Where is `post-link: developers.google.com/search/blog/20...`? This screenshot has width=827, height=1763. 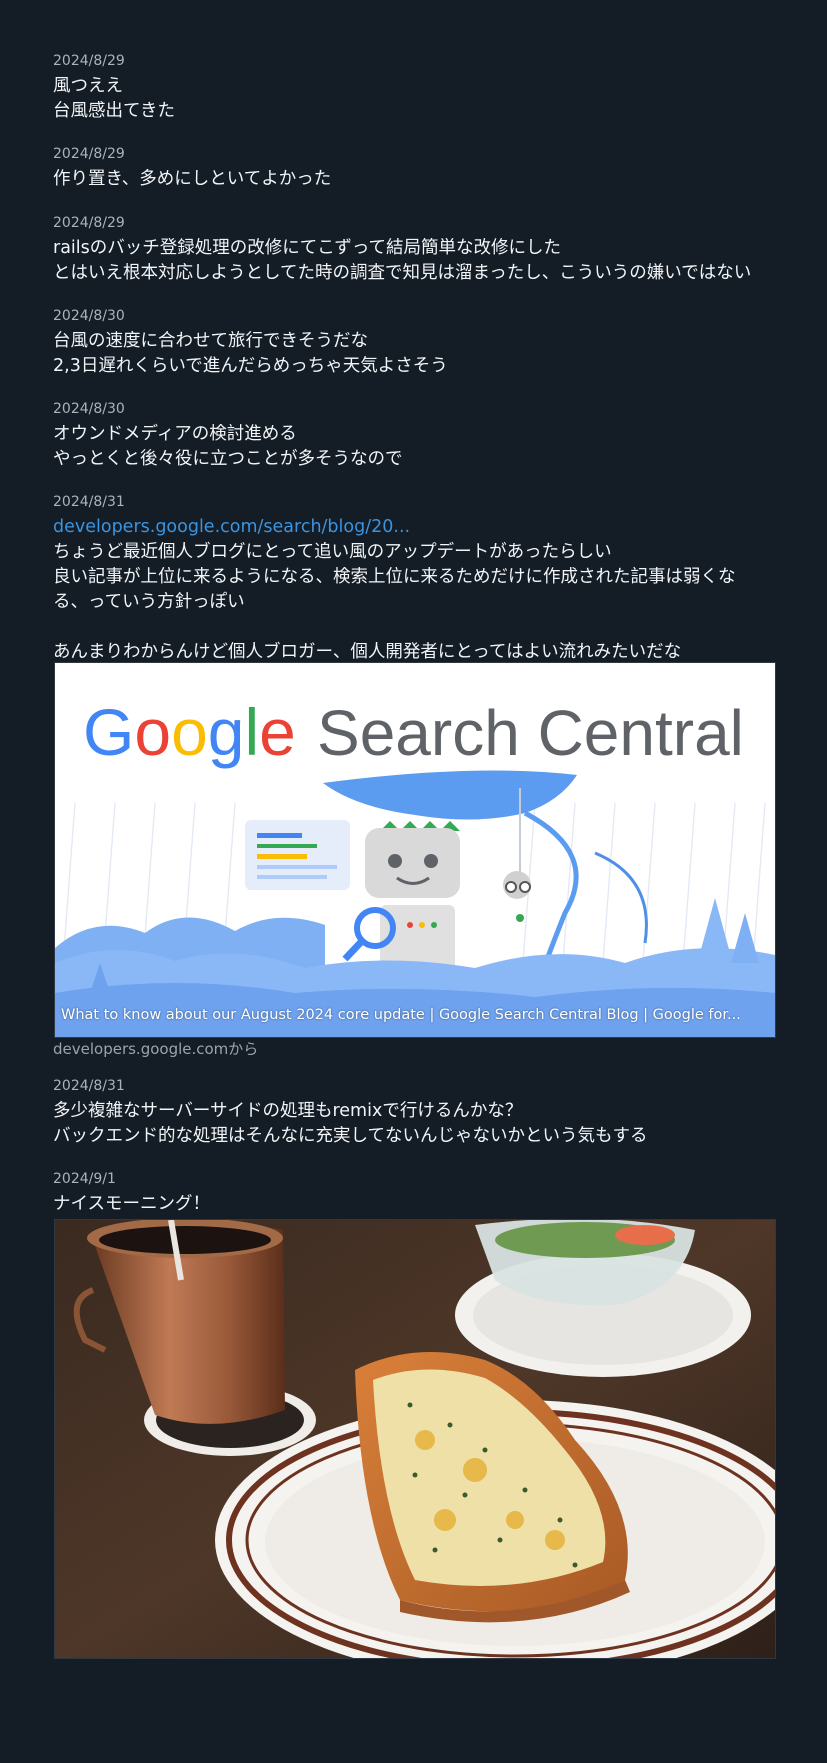 post-link: developers.google.com/search/blog/20... is located at coordinates (414, 527).